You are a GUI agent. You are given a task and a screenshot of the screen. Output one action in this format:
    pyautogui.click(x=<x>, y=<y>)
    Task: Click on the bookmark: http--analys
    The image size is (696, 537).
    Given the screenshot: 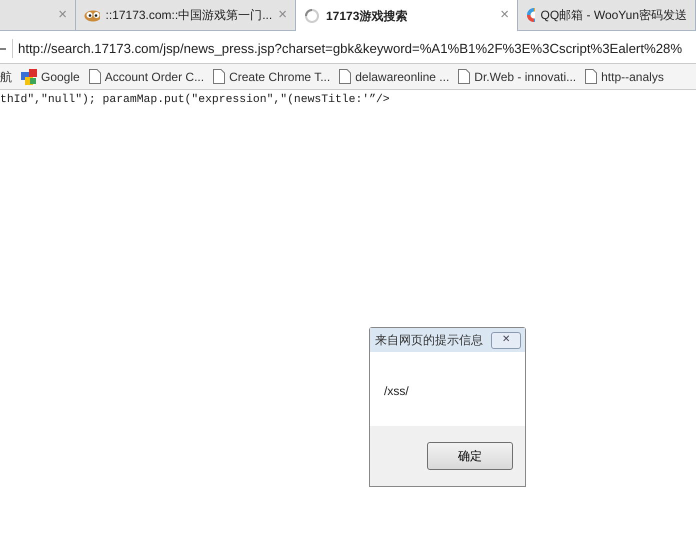 What is the action you would take?
    pyautogui.click(x=624, y=77)
    